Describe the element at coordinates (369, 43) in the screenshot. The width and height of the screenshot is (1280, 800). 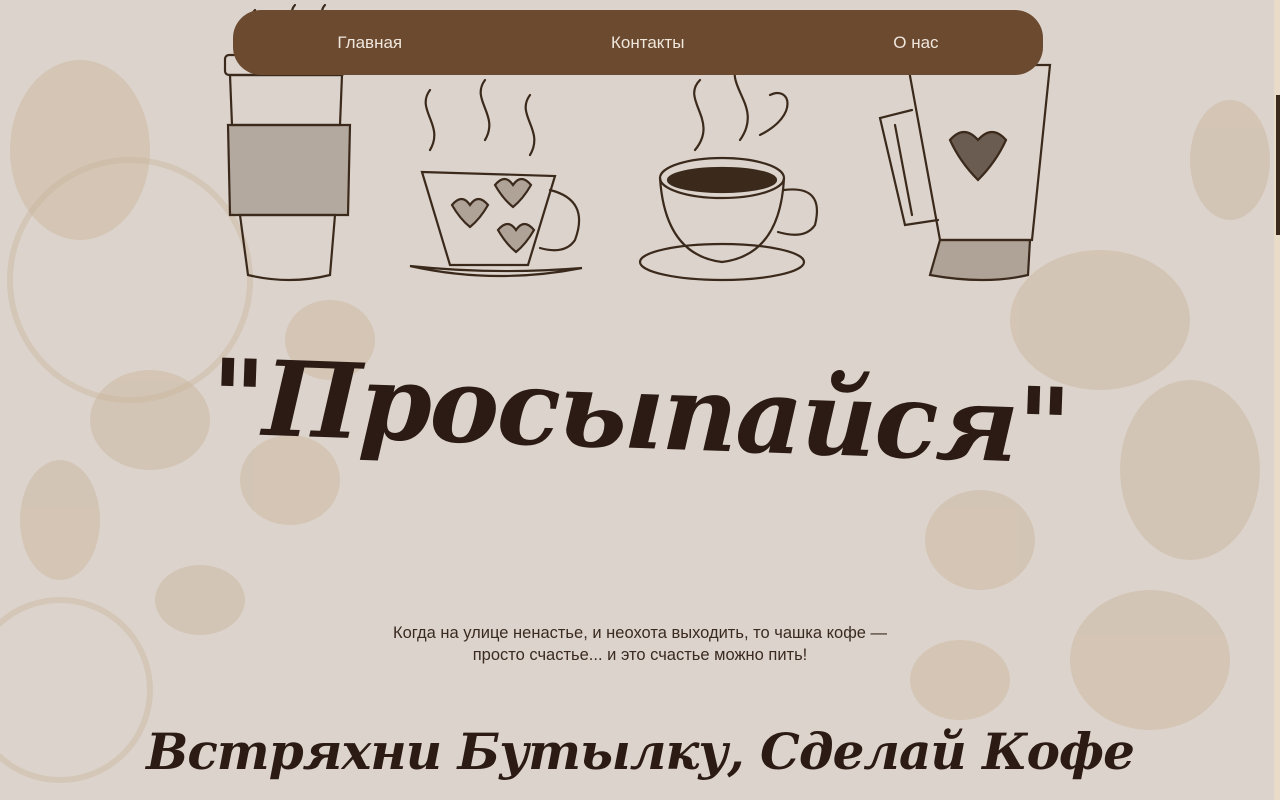
I see `nav-item-home: Главная` at that location.